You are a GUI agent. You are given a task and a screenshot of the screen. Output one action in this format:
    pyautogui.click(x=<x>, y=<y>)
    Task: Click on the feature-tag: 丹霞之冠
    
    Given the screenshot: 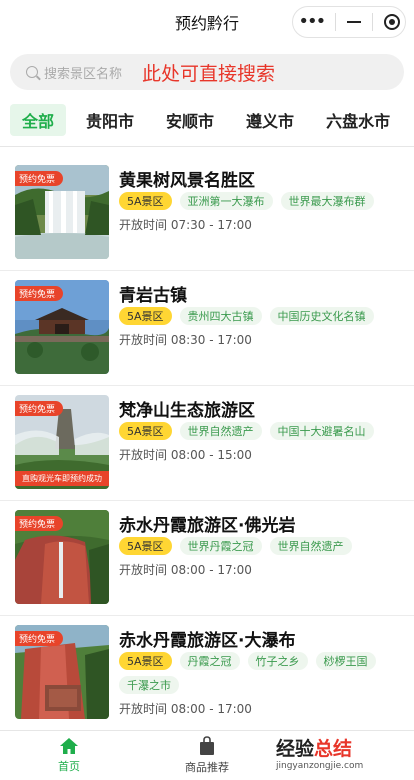 What is the action you would take?
    pyautogui.click(x=209, y=661)
    